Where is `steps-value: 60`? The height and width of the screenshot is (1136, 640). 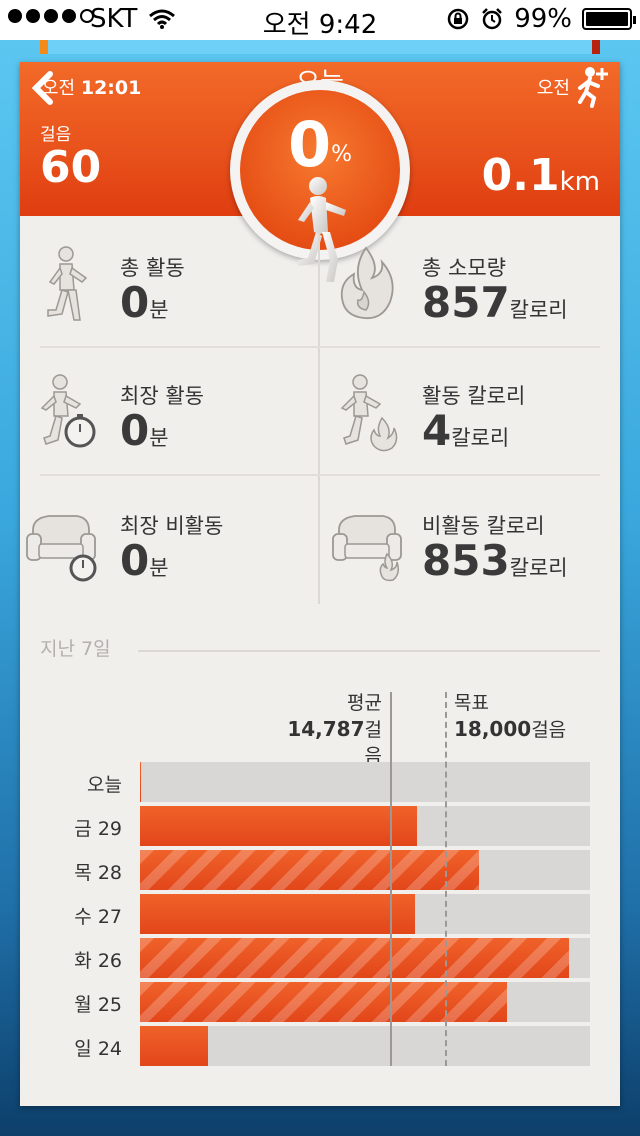
steps-value: 60 is located at coordinates (71, 167).